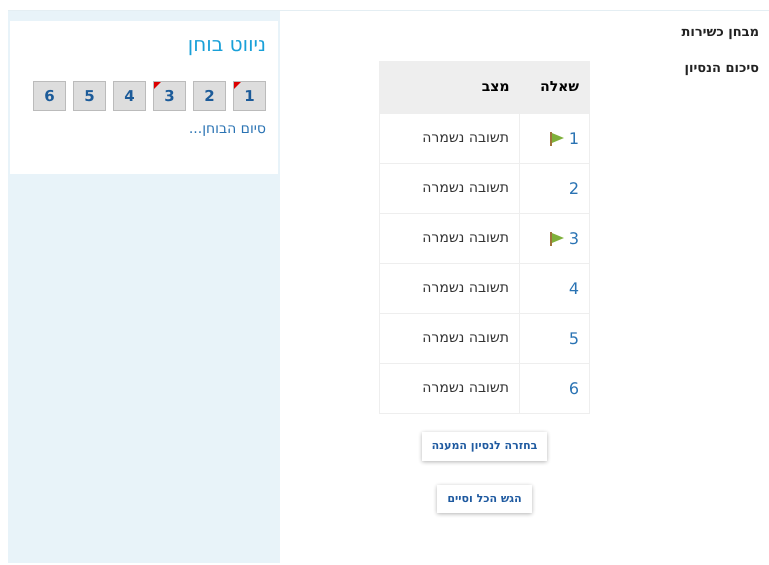 Image resolution: width=769 pixels, height=565 pixels. What do you see at coordinates (573, 338) in the screenshot?
I see `question-link: 5` at bounding box center [573, 338].